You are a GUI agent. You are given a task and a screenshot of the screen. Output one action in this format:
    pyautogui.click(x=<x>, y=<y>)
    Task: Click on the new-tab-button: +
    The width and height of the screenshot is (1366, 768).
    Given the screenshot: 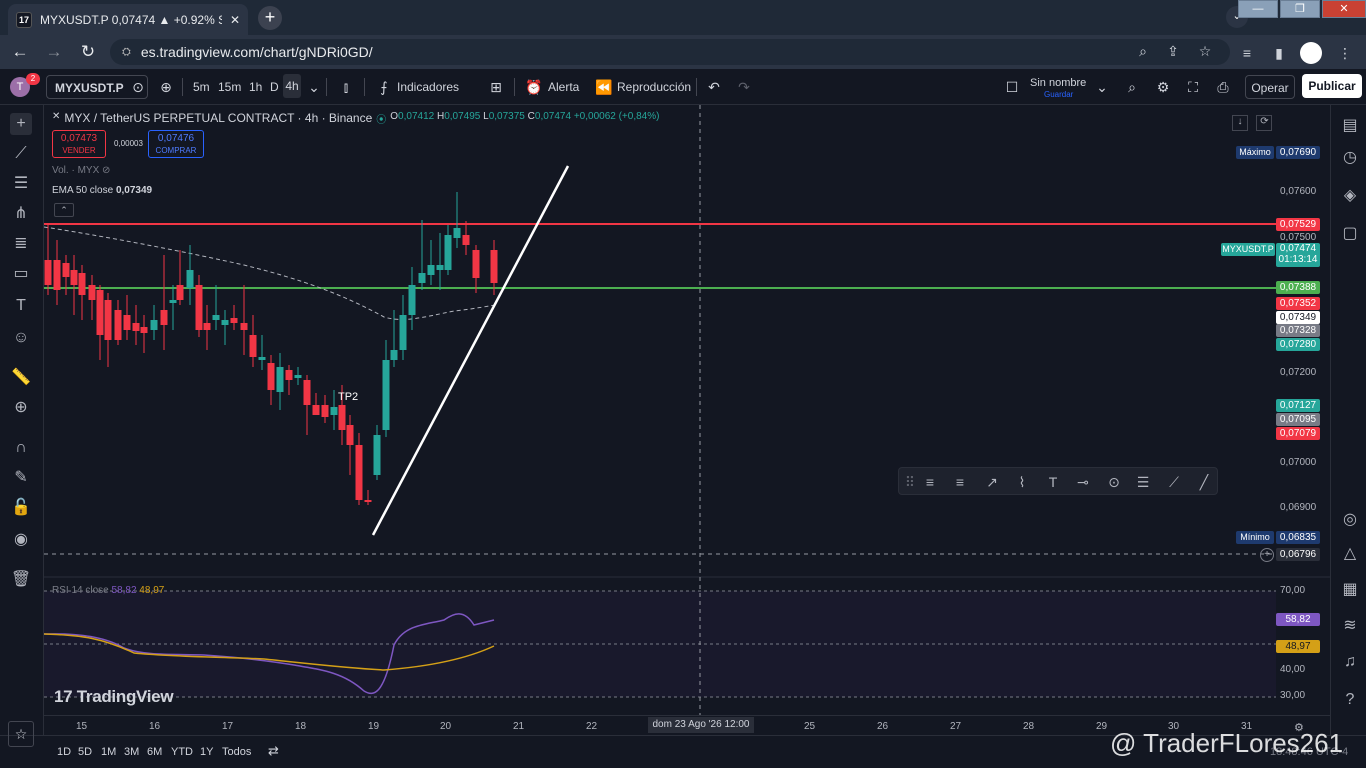 What is the action you would take?
    pyautogui.click(x=270, y=18)
    